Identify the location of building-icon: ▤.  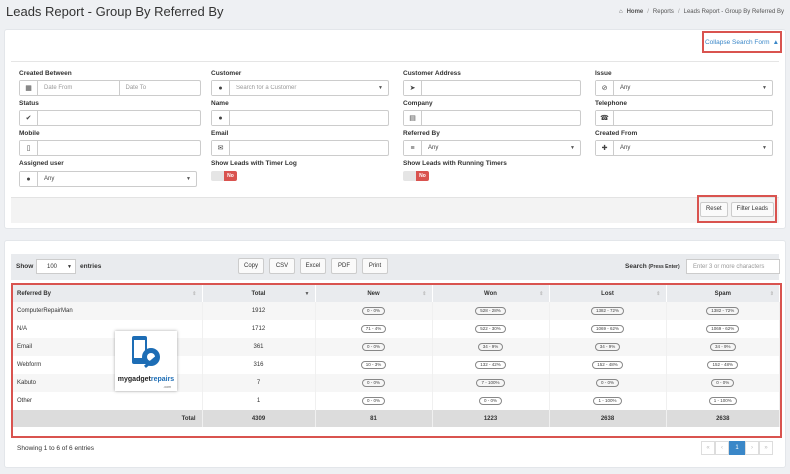
(413, 118).